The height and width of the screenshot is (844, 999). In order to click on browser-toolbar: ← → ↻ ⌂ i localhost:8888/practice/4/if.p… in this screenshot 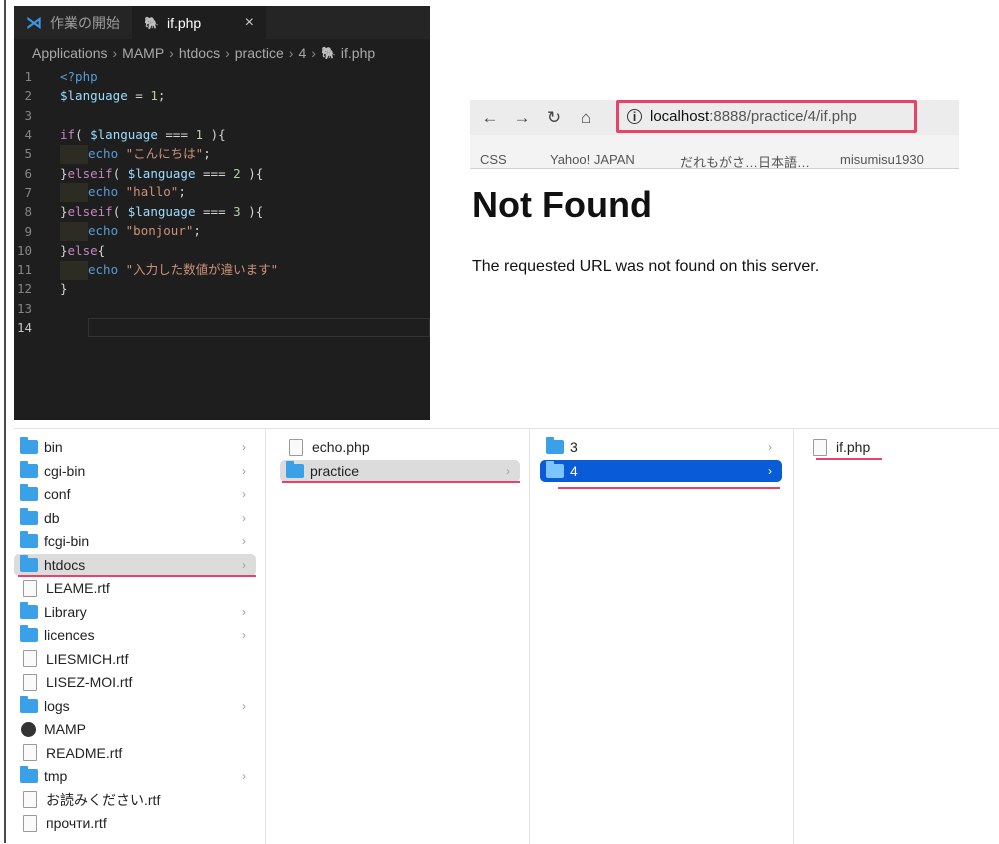, I will do `click(714, 117)`.